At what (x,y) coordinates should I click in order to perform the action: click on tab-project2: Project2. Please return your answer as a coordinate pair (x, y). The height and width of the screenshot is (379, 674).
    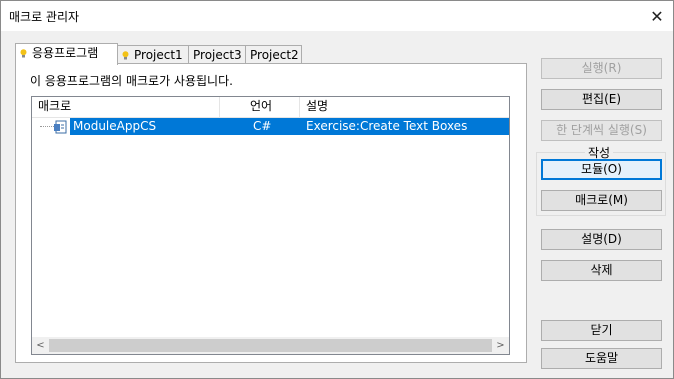
    Looking at the image, I should click on (273, 54).